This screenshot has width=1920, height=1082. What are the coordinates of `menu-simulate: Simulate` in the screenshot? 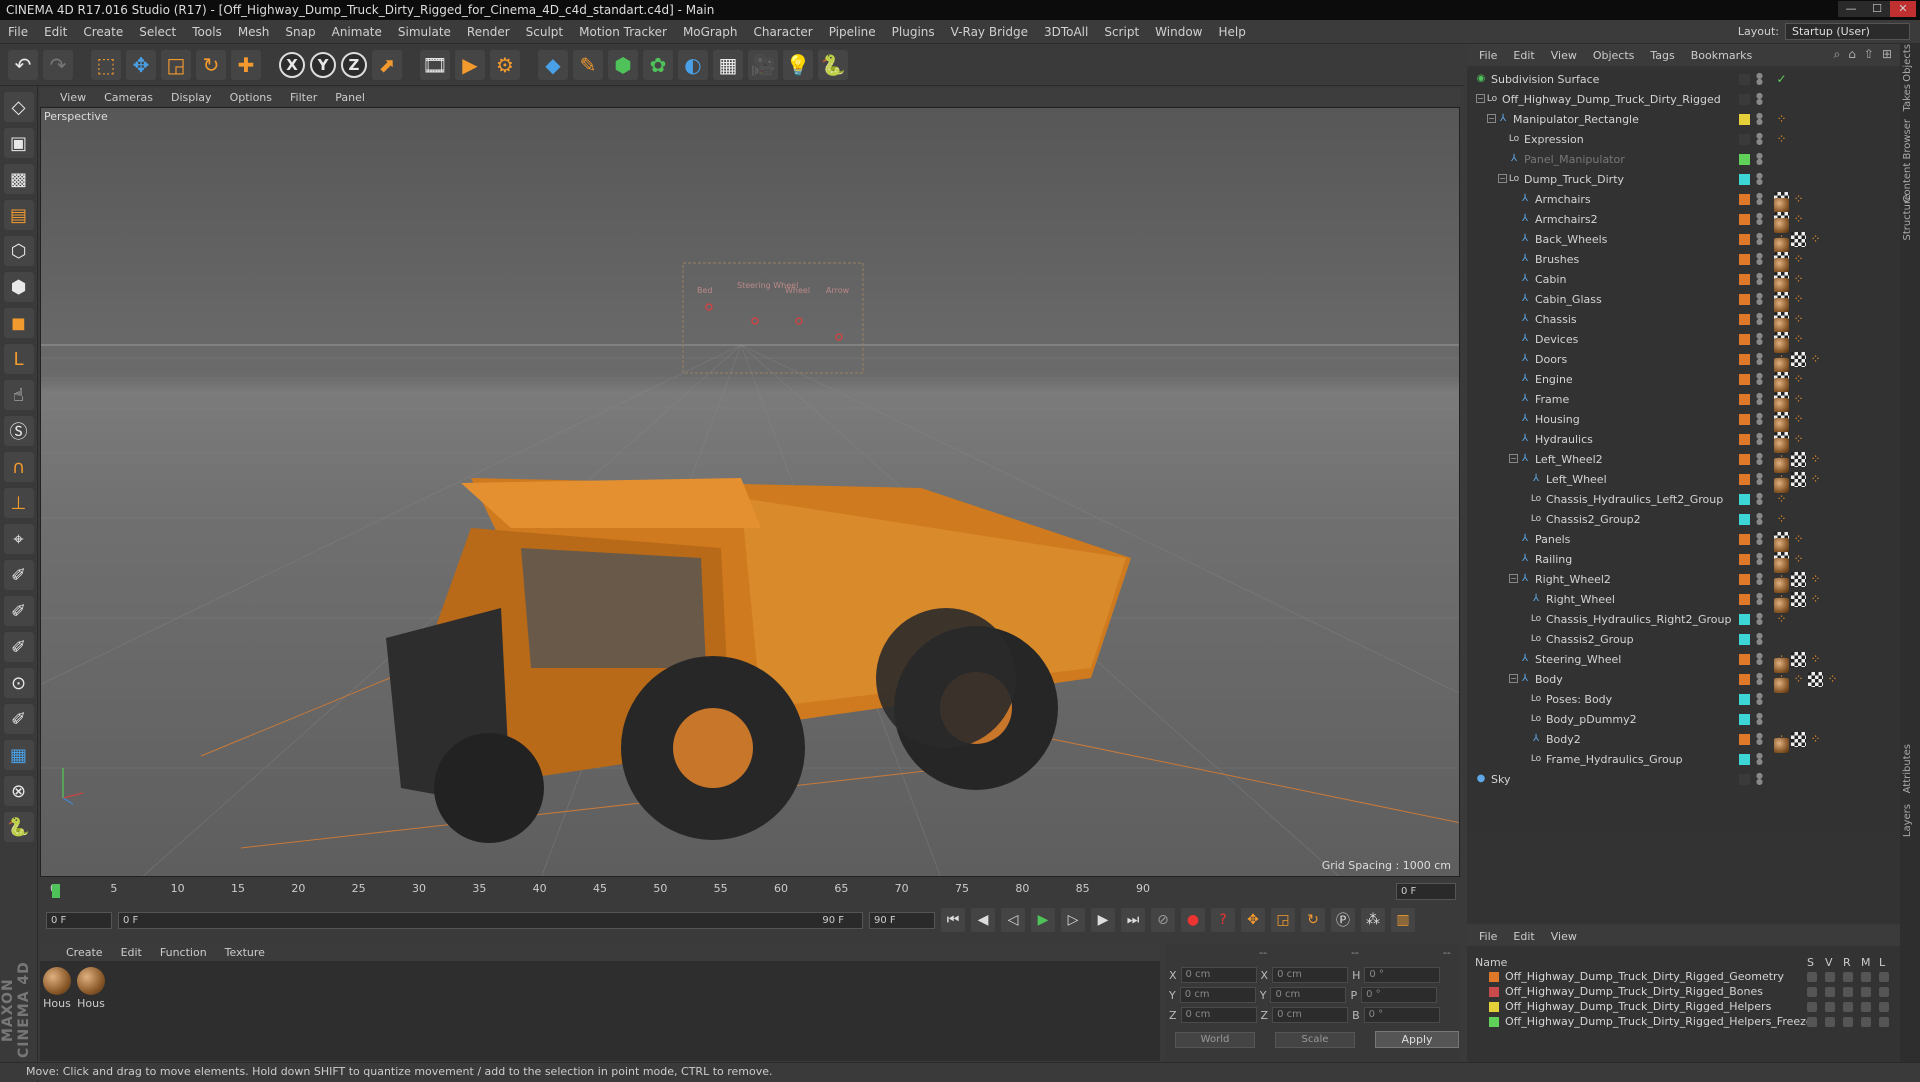 It's located at (424, 32).